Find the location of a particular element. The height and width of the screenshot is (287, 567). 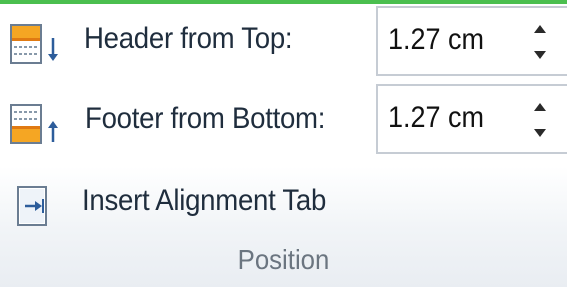

header-from-top-value: 1.27 cm is located at coordinates (436, 40).